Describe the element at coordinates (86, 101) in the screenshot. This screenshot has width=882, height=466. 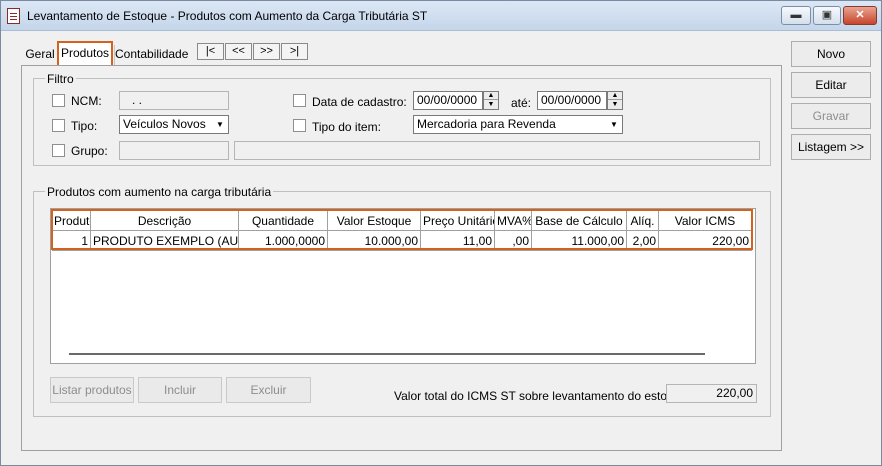
I see `ncm-label: NCM:` at that location.